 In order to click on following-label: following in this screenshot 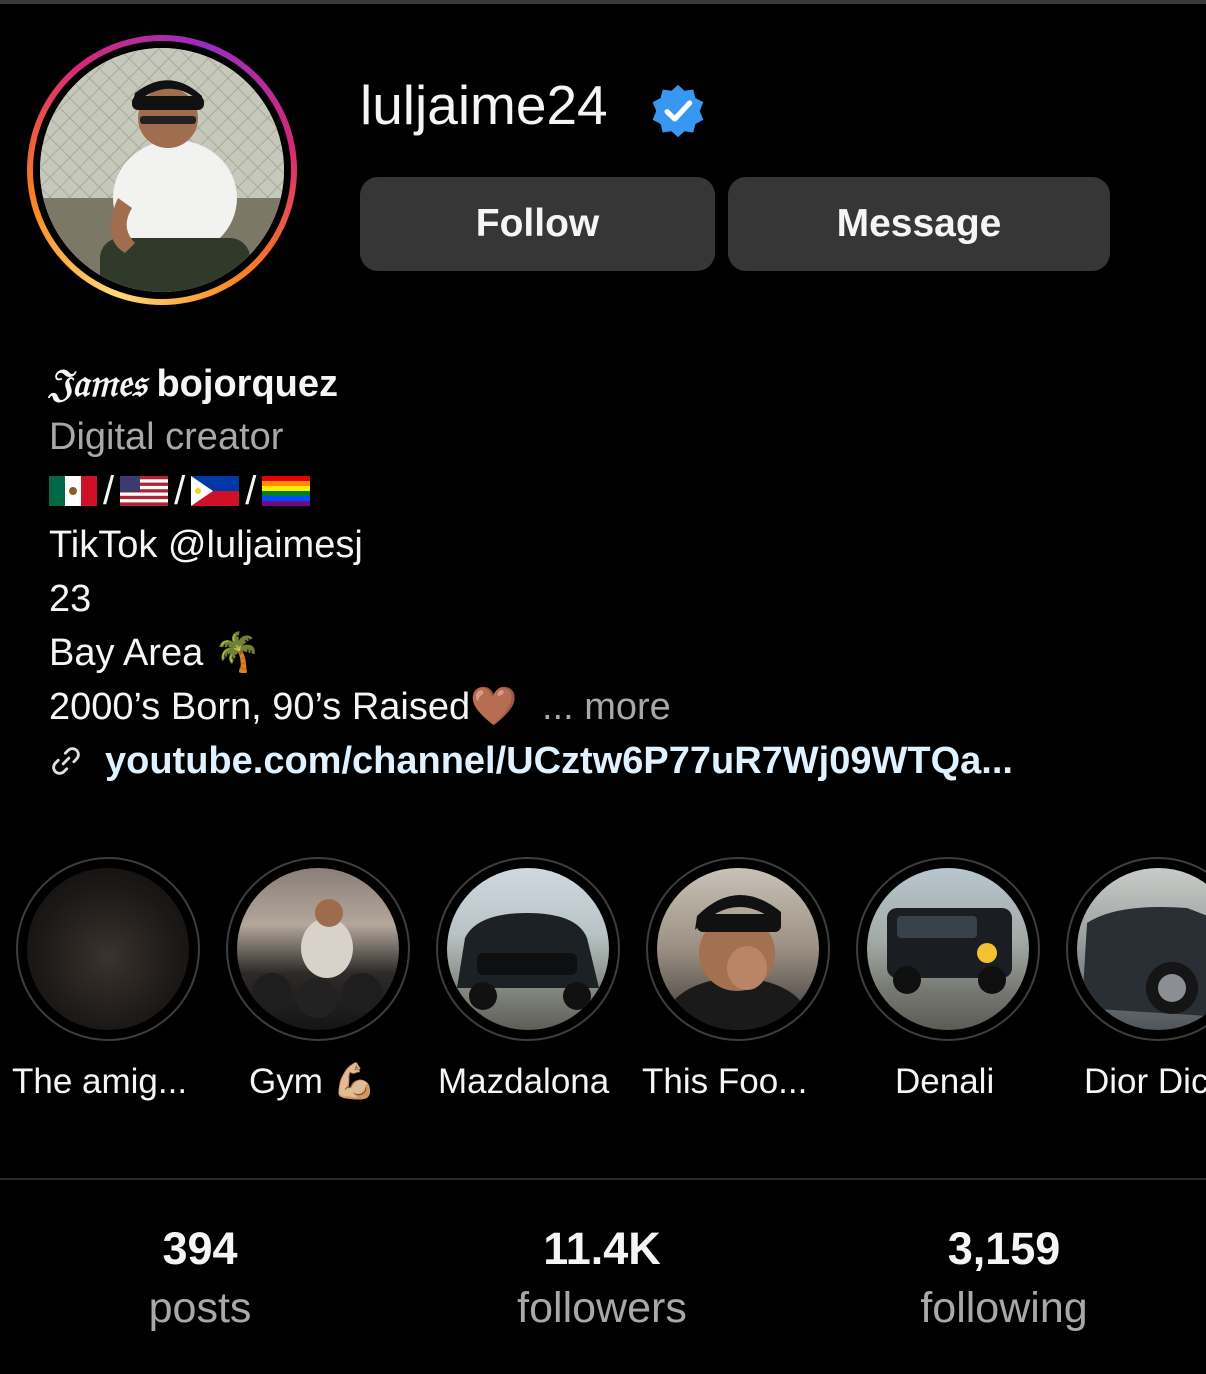, I will do `click(1004, 1308)`.